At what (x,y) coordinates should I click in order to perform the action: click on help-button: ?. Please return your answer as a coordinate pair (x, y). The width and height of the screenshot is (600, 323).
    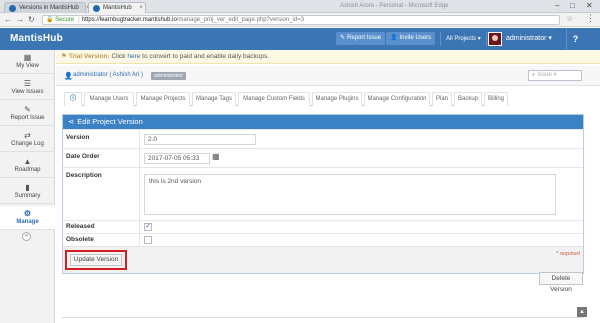
    Looking at the image, I should click on (575, 39).